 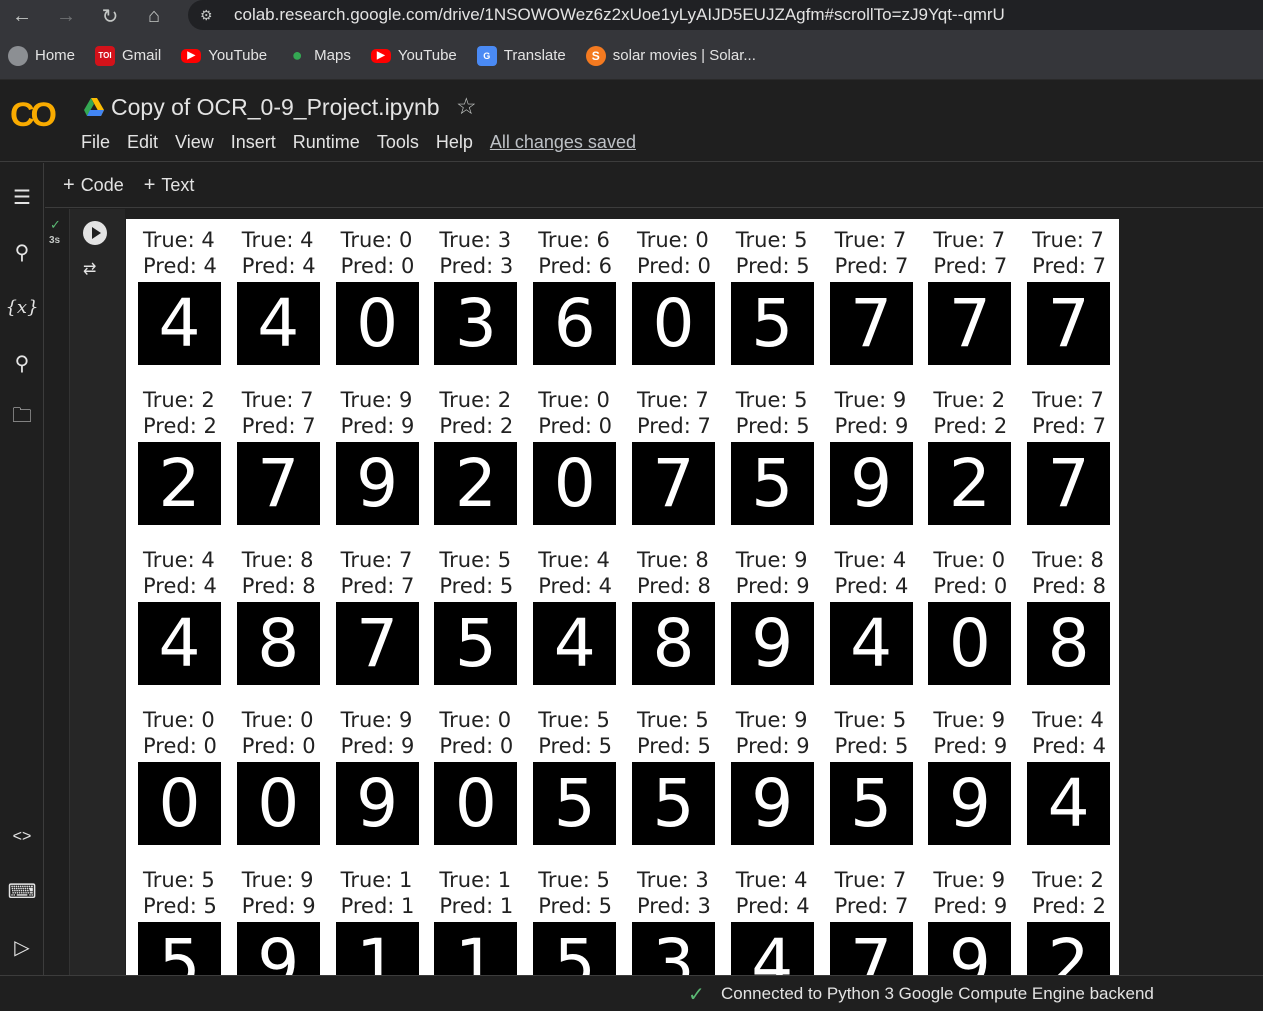 What do you see at coordinates (94, 107) in the screenshot?
I see `google-drive-icon` at bounding box center [94, 107].